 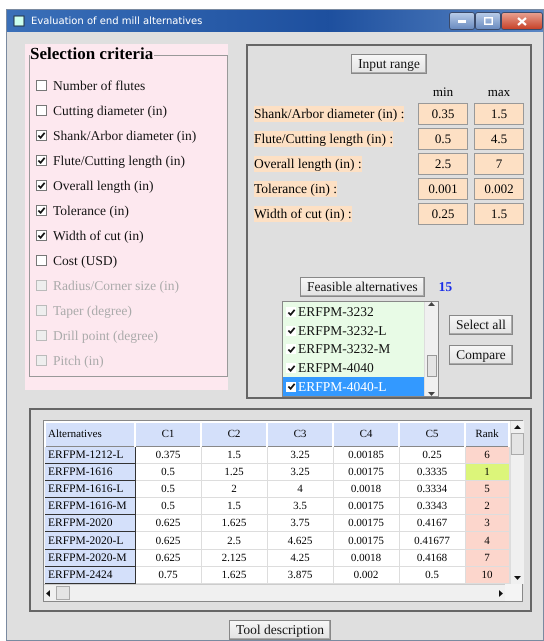 I want to click on input-range-button: Input range, so click(x=389, y=64).